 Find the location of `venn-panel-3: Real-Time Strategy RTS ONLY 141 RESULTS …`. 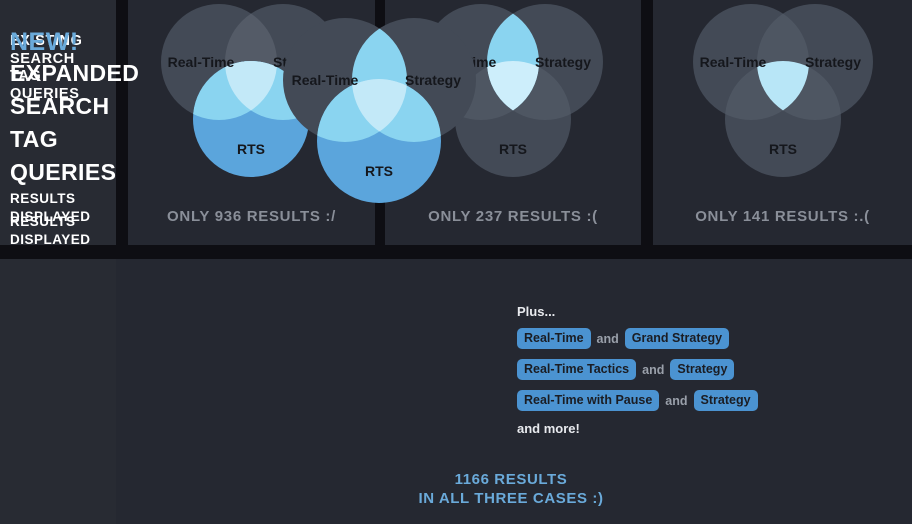

venn-panel-3: Real-Time Strategy RTS ONLY 141 RESULTS … is located at coordinates (782, 122).